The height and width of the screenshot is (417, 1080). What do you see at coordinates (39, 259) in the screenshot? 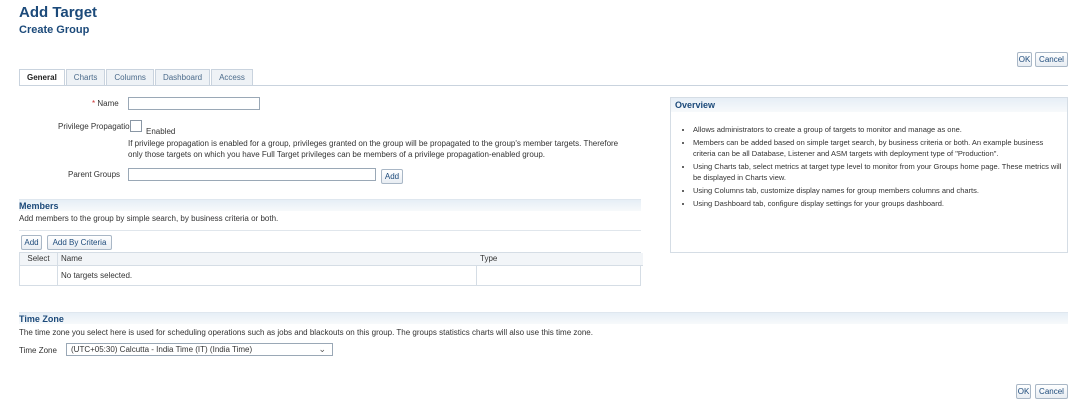
I see `column-select: Select` at bounding box center [39, 259].